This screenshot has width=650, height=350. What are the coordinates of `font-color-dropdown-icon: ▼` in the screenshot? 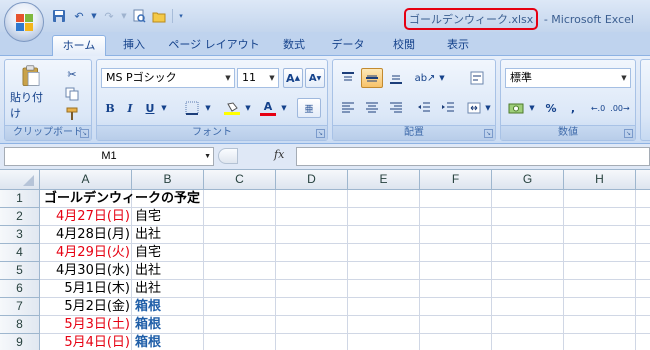 It's located at (284, 108).